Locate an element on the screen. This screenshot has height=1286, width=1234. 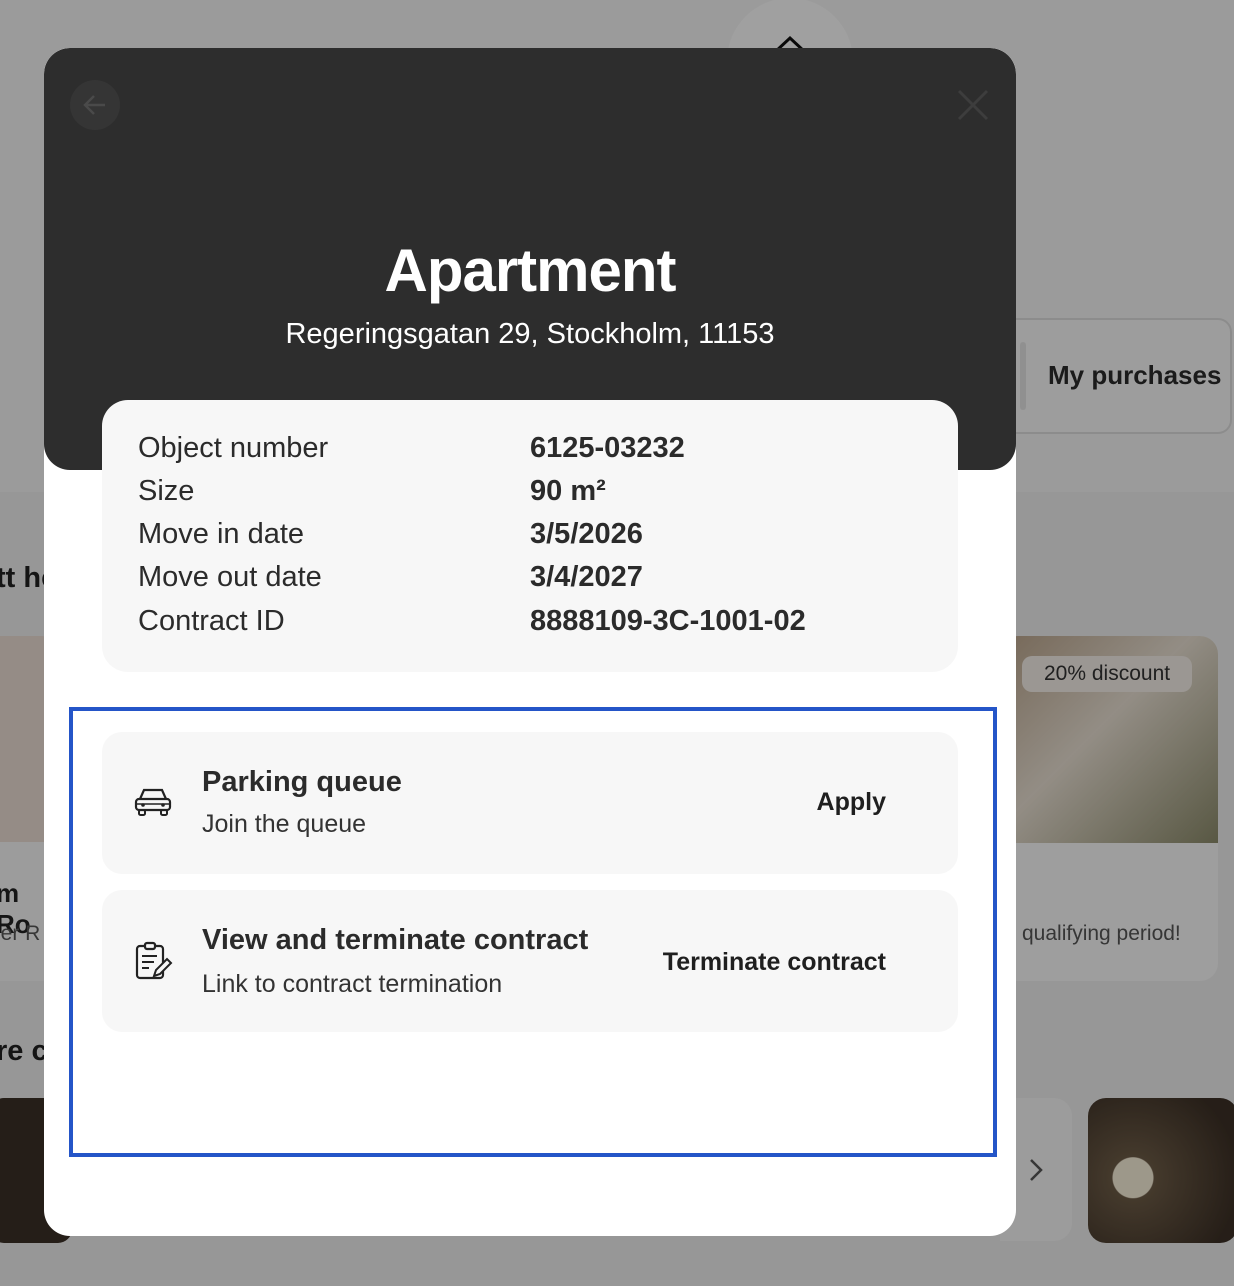
terminate-contract-button: Terminate contract is located at coordinates (774, 962).